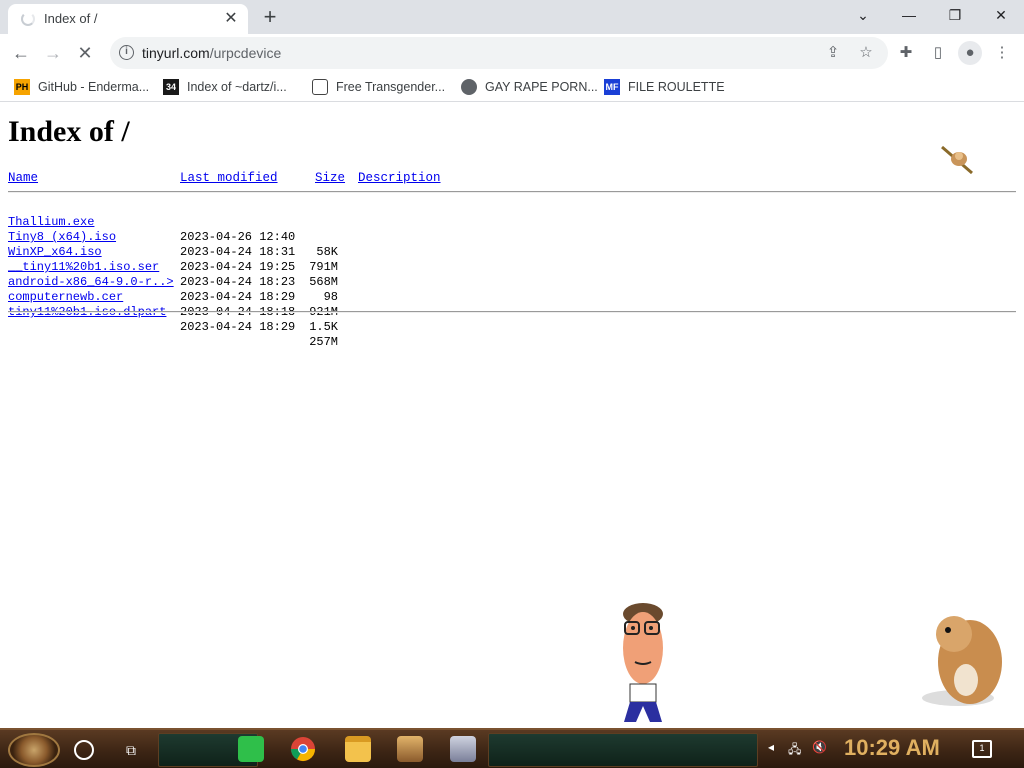 The width and height of the screenshot is (1024, 768). What do you see at coordinates (327, 252) in the screenshot?
I see `file-size: 58K` at bounding box center [327, 252].